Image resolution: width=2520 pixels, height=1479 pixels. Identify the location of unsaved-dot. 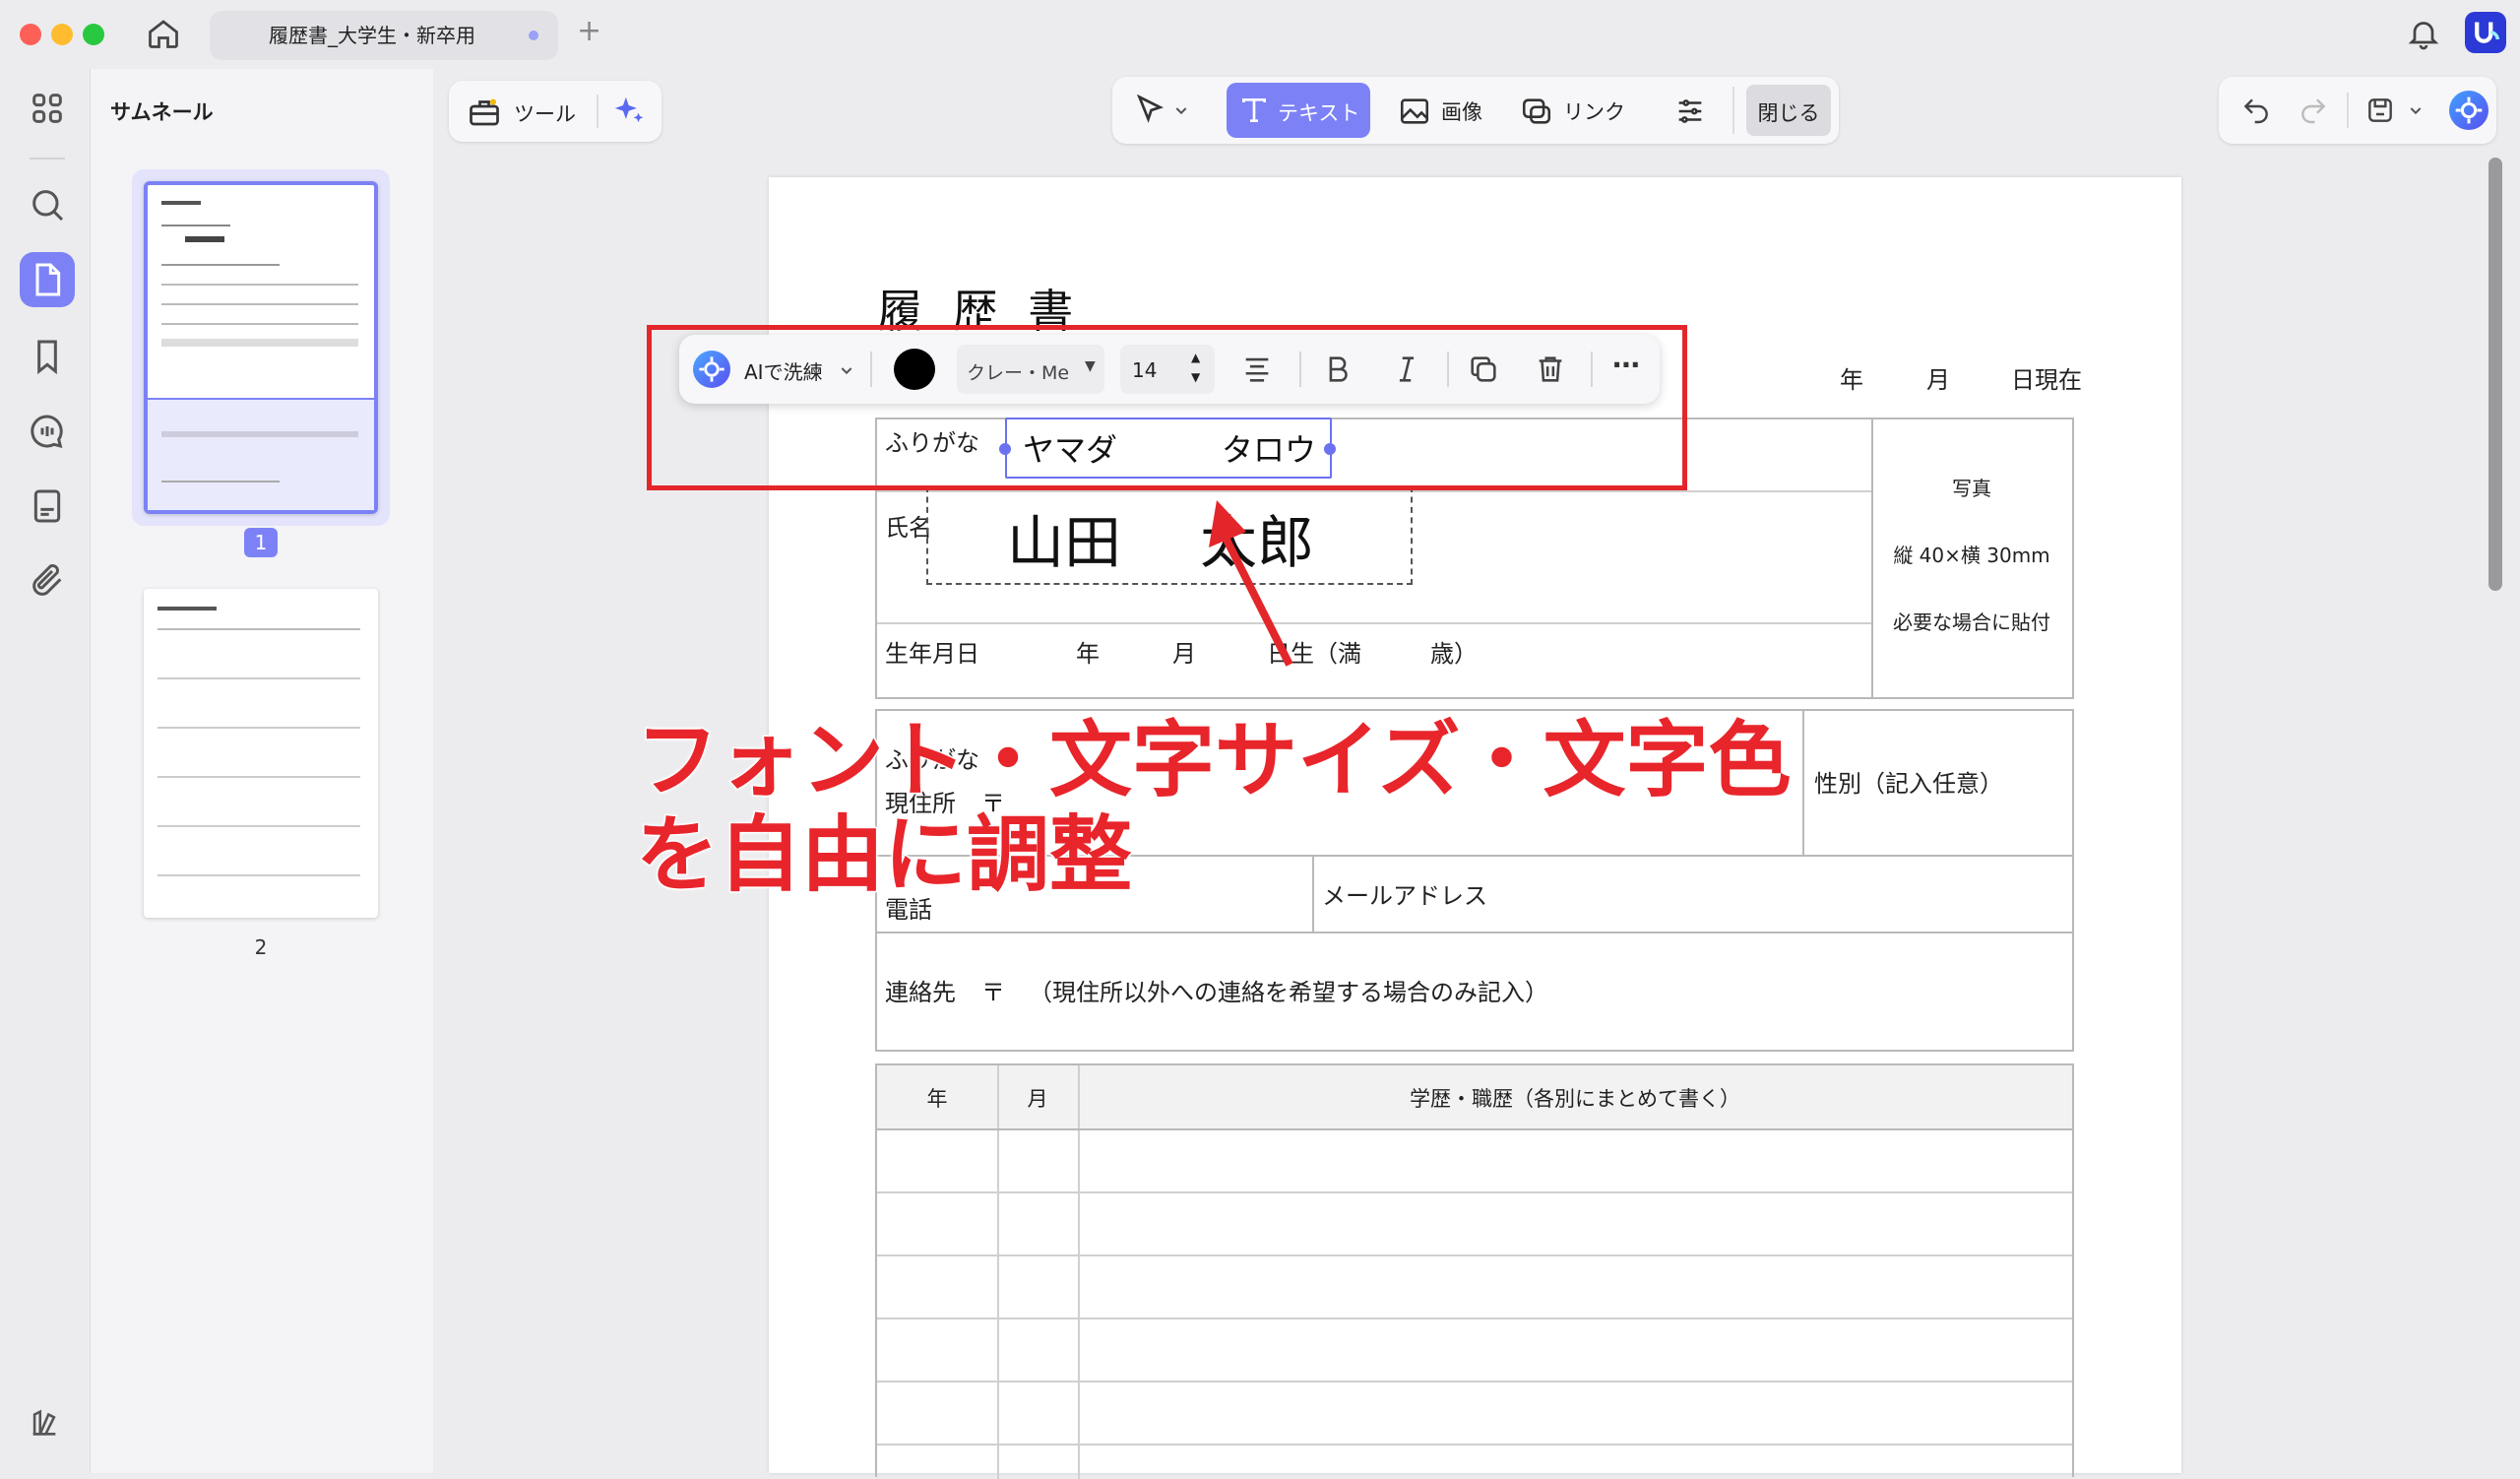
(533, 35).